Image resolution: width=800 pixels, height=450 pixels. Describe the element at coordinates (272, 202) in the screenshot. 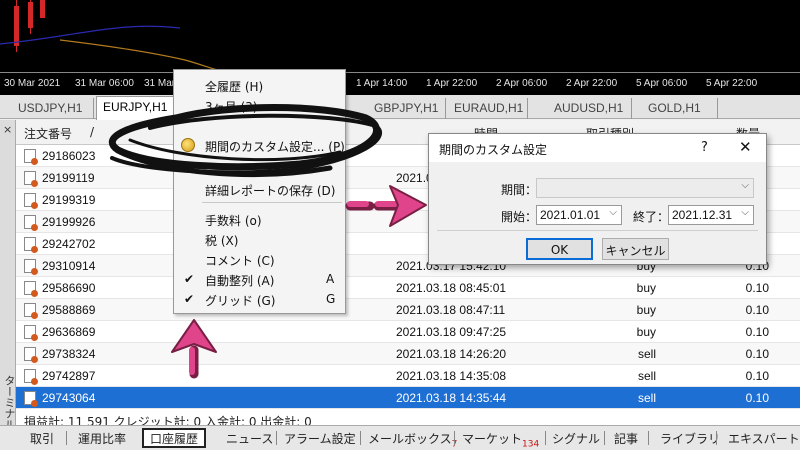

I see `menu-separator` at that location.